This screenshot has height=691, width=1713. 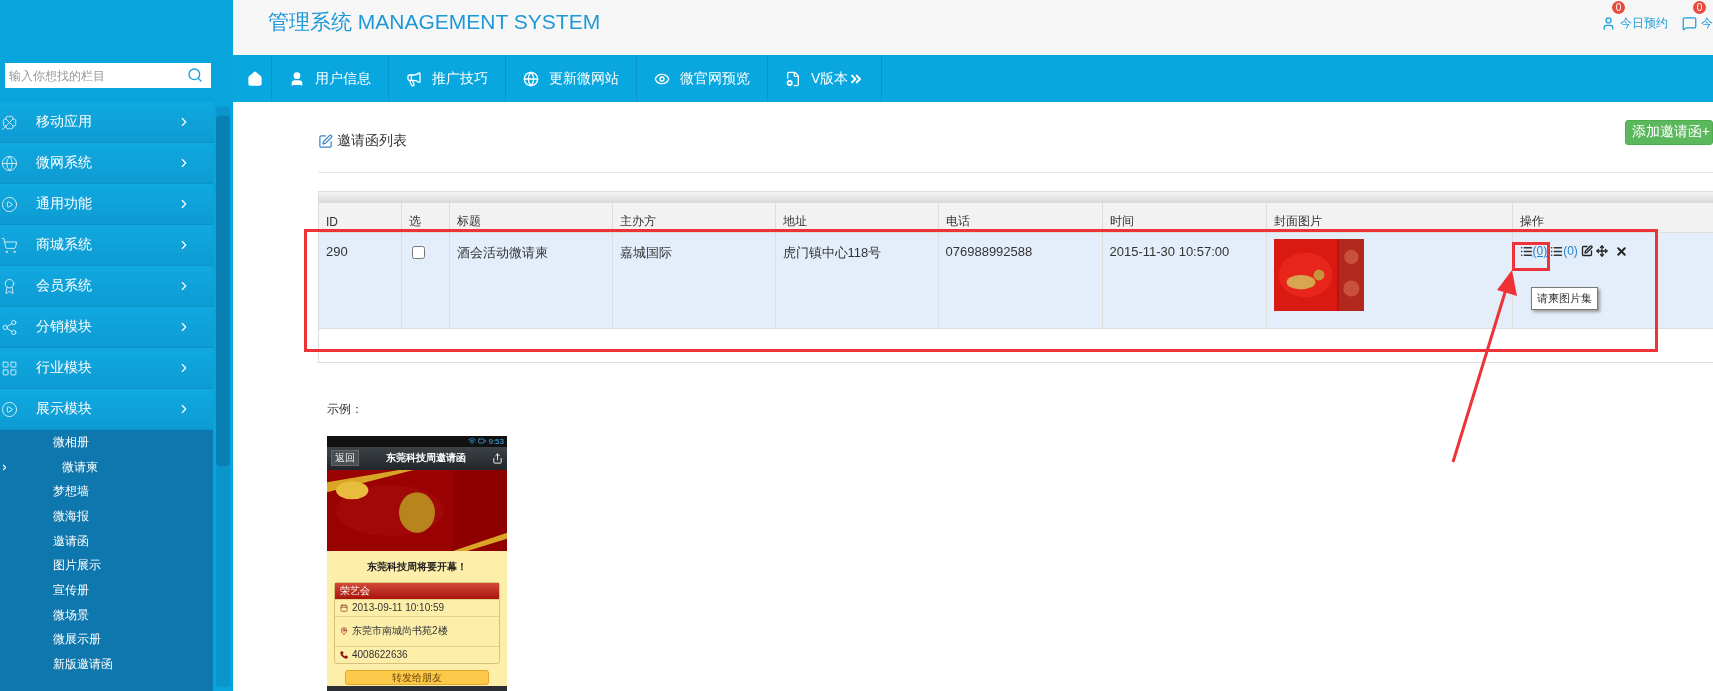 I want to click on menu-item: 通用功能, so click(x=106, y=204).